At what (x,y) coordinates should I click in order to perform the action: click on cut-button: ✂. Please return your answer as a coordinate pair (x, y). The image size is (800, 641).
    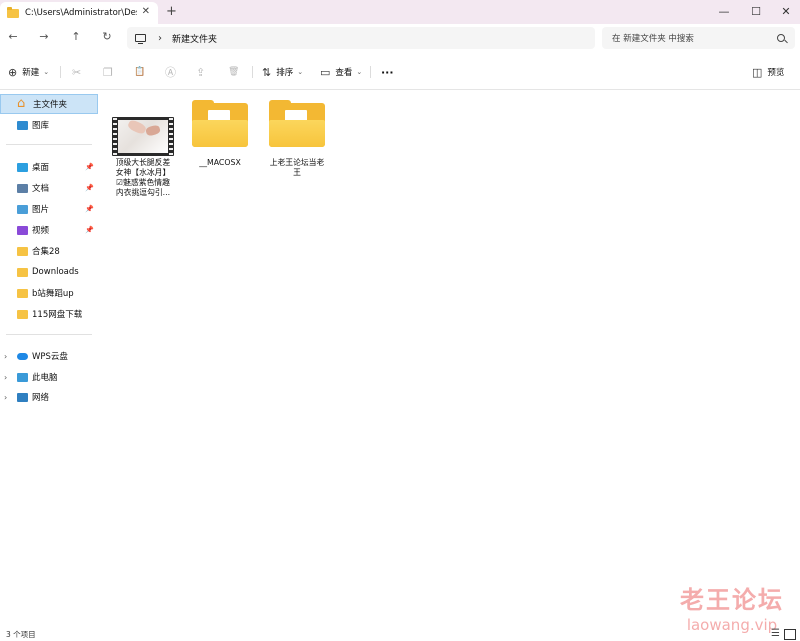
    Looking at the image, I should click on (79, 72).